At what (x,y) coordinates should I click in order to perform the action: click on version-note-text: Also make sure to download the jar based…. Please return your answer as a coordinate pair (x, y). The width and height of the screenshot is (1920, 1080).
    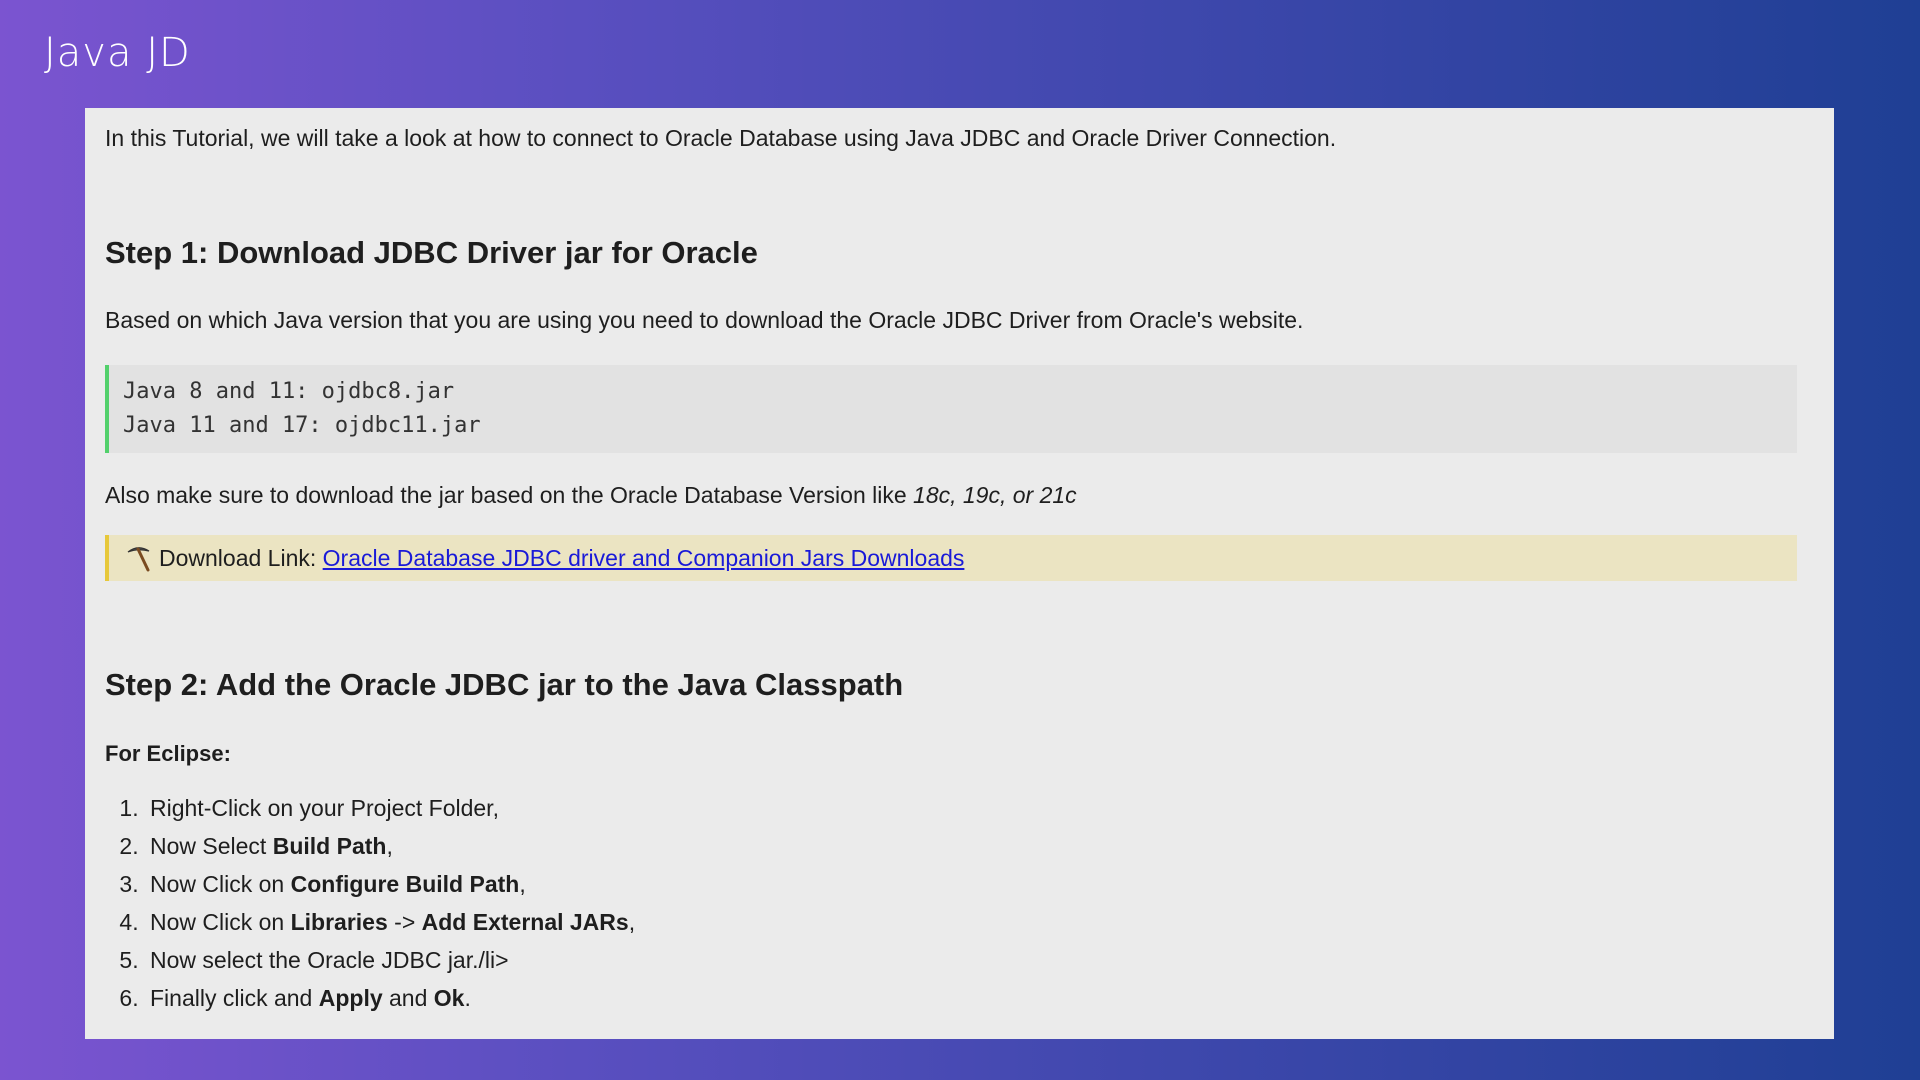
    Looking at the image, I should click on (509, 494).